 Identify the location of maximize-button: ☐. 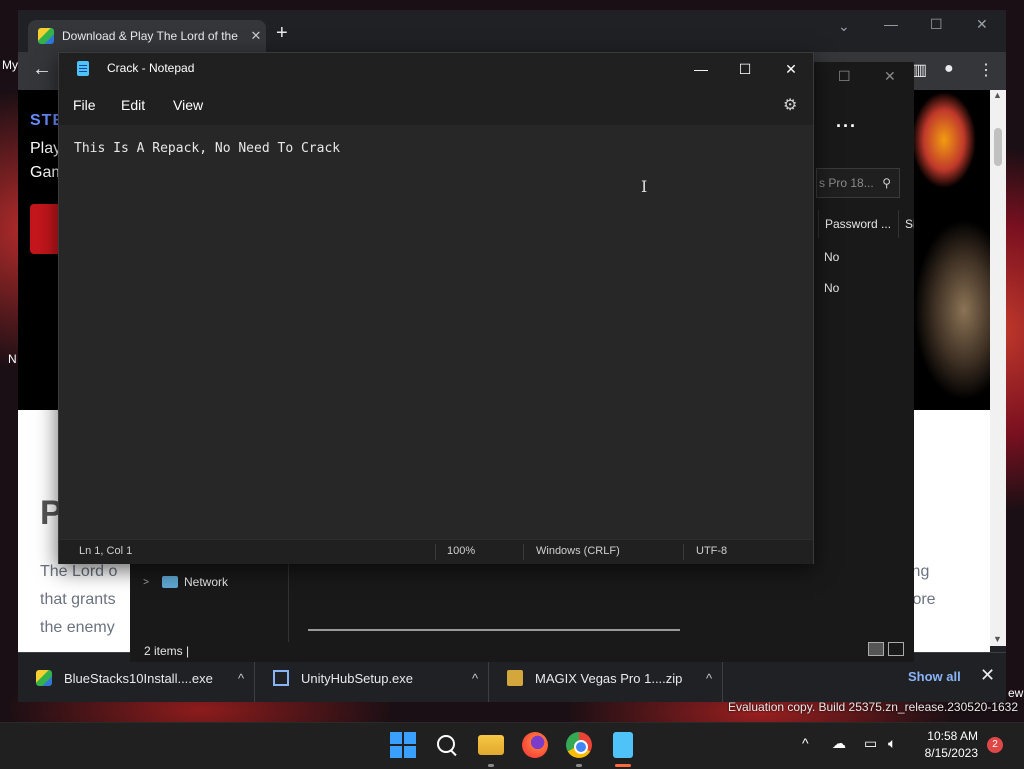
(745, 69).